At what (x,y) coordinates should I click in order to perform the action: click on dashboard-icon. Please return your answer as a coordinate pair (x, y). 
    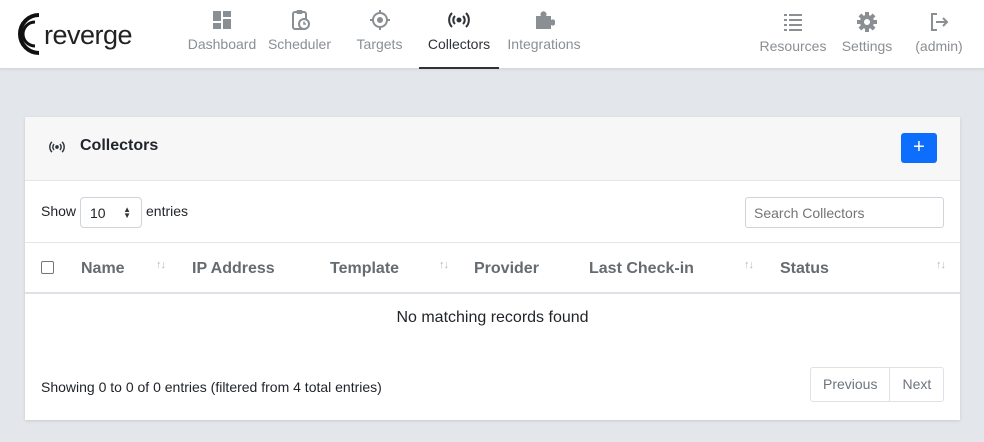
    Looking at the image, I should click on (222, 20).